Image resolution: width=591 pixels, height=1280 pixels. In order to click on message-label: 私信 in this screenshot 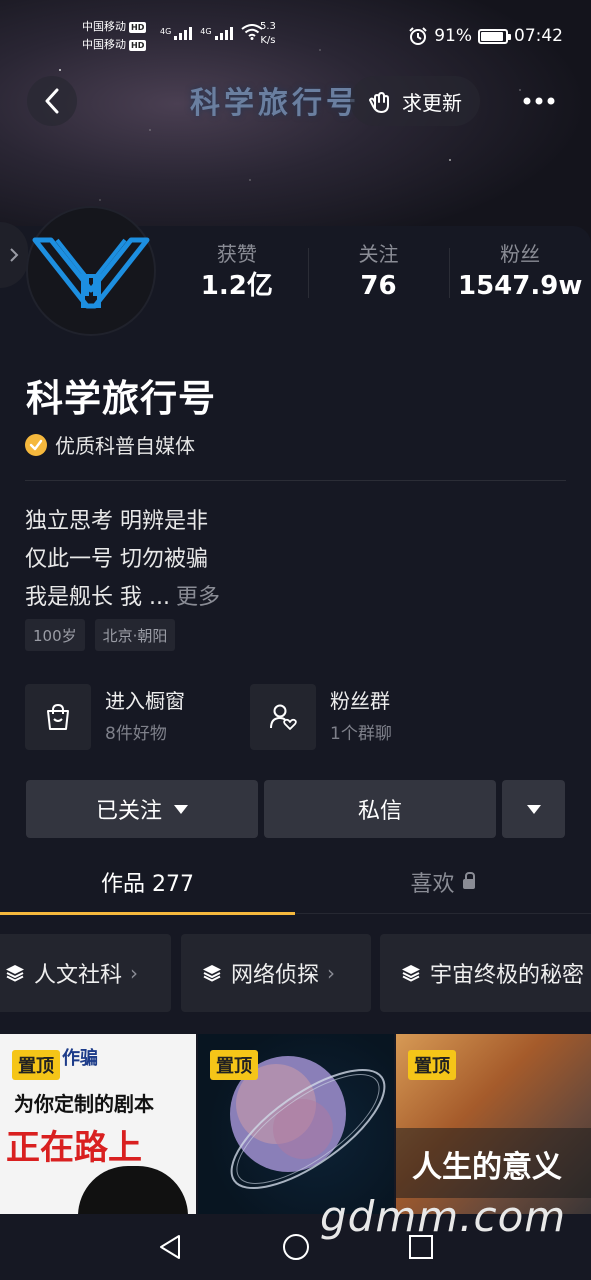, I will do `click(379, 811)`.